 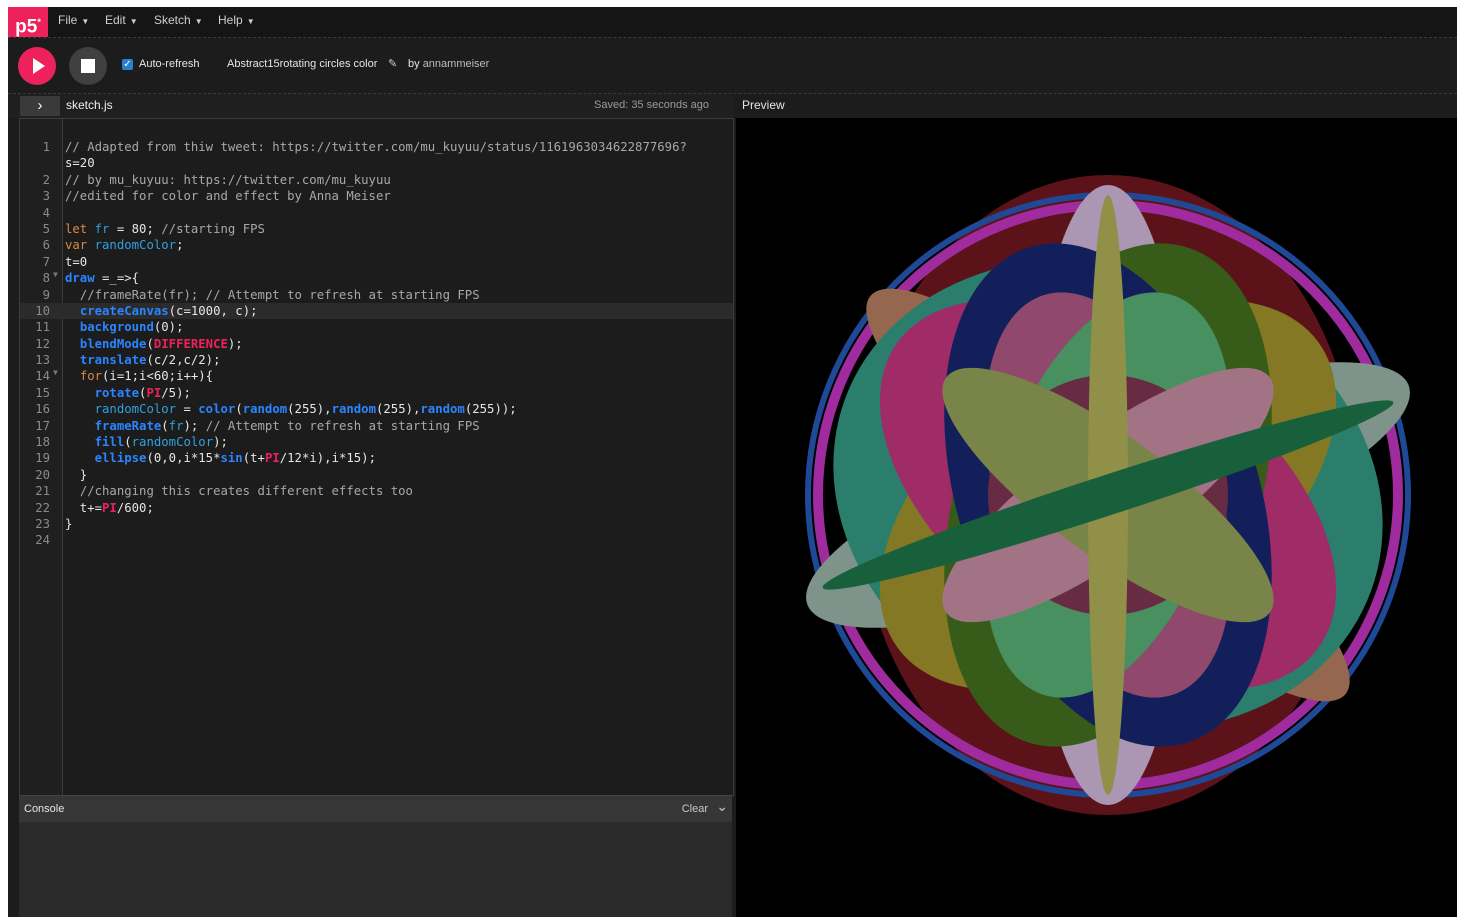 I want to click on menu-file: File ▼, so click(x=73, y=22).